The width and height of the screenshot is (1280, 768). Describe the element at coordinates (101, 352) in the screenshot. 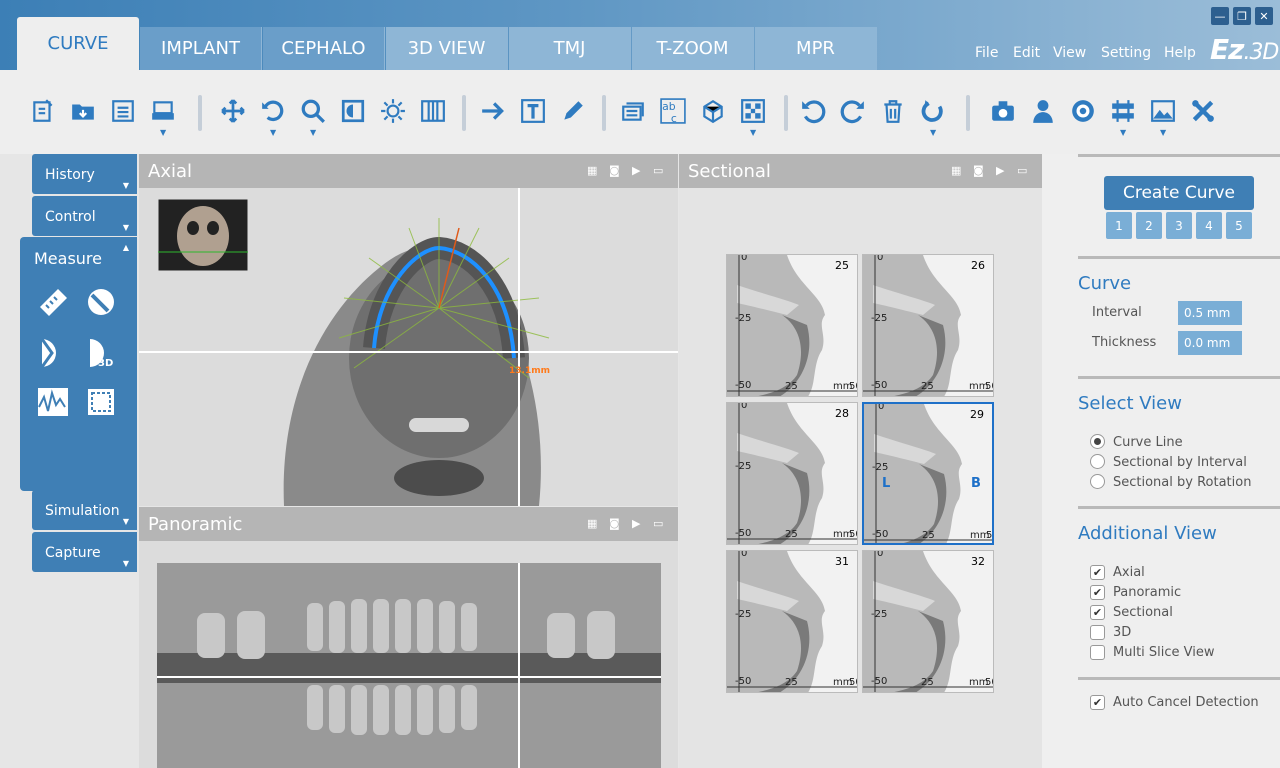

I see `angle-3d-icon: 3D` at that location.